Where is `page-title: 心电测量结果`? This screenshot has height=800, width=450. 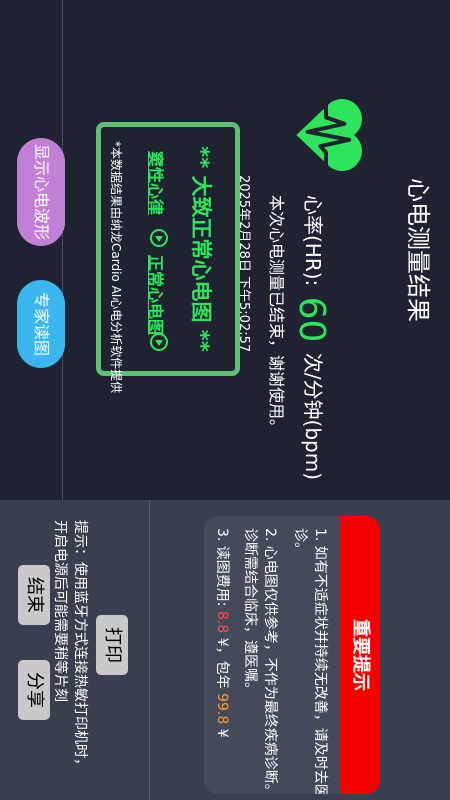 page-title: 心电测量结果 is located at coordinates (418, 250).